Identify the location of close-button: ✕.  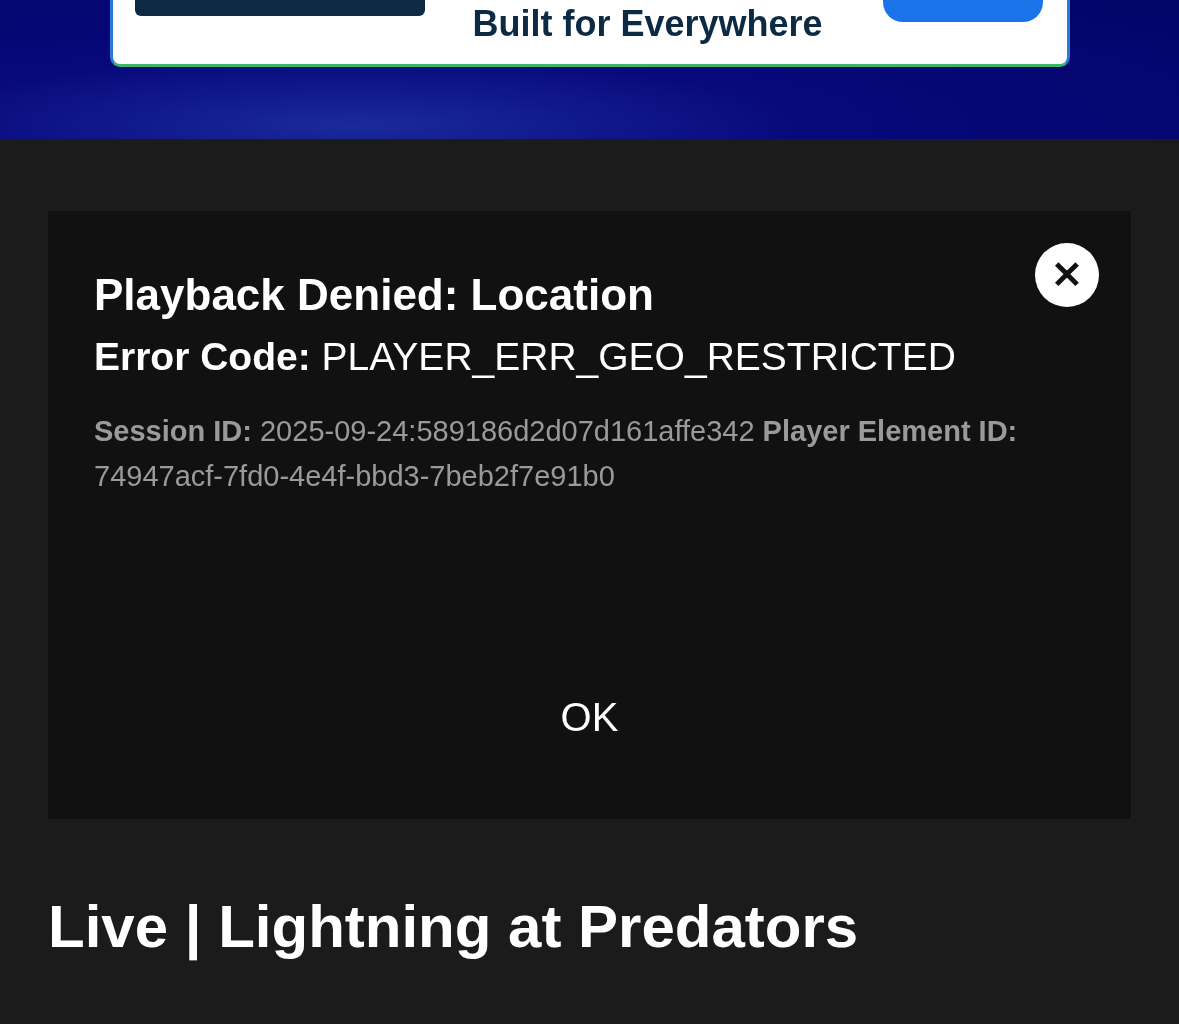
(1067, 275).